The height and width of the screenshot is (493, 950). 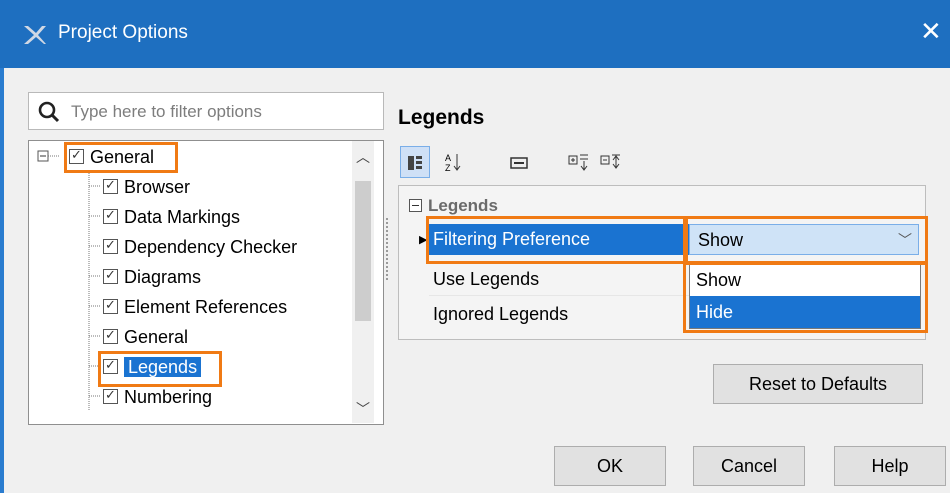 I want to click on highlight-dropdown, so click(x=805, y=297).